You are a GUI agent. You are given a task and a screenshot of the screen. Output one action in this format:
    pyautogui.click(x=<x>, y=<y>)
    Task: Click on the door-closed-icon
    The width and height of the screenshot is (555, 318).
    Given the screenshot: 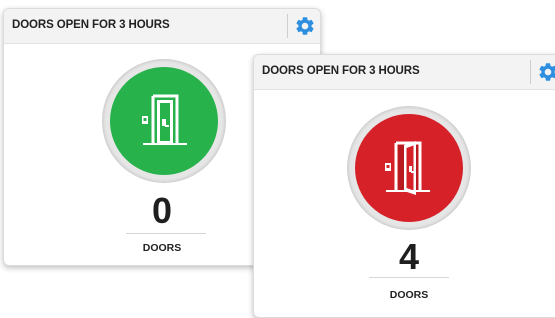 What is the action you would take?
    pyautogui.click(x=164, y=121)
    